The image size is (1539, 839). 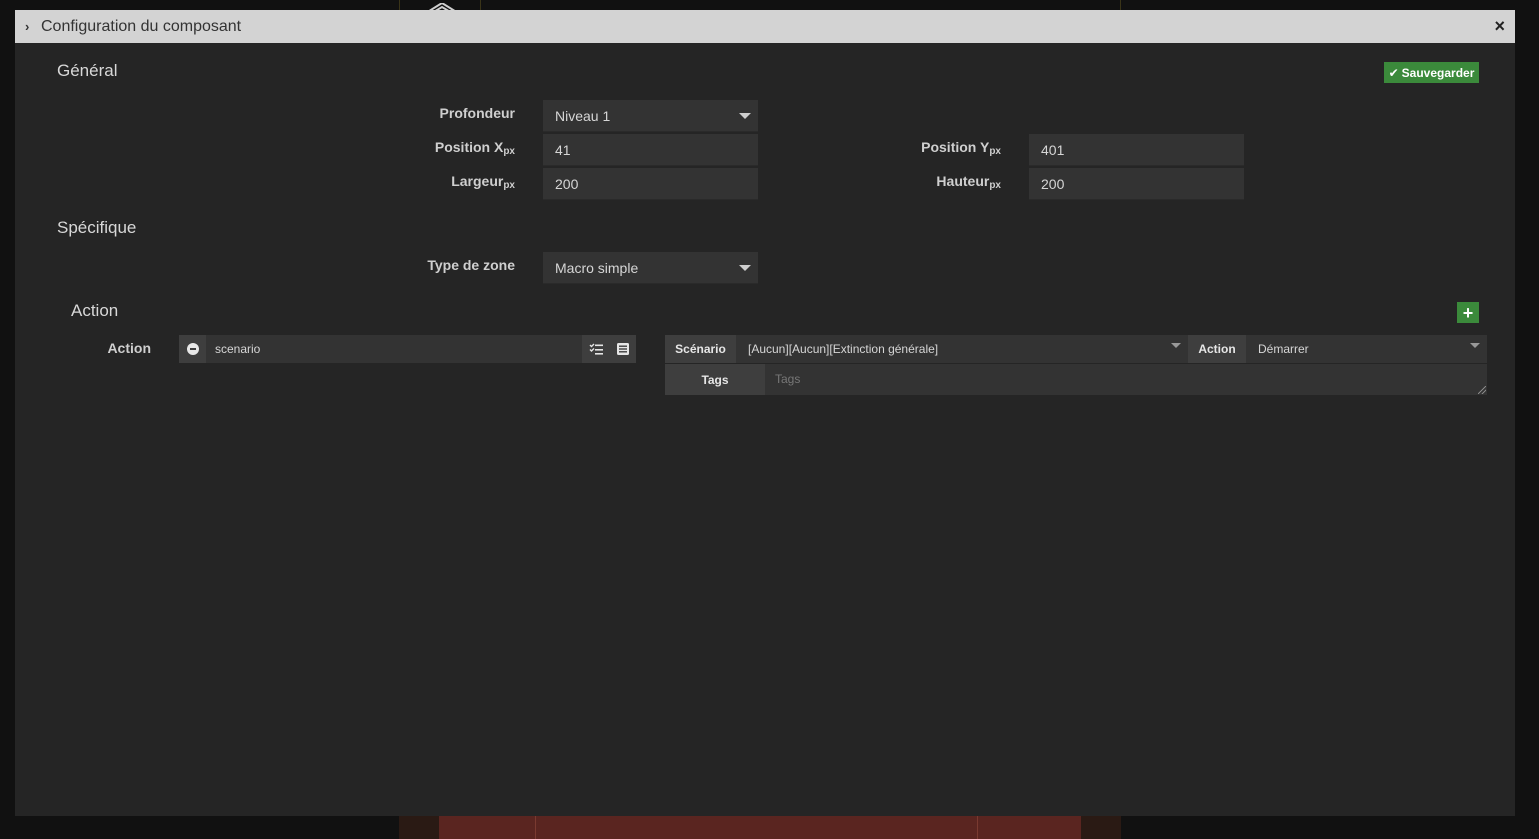 I want to click on pos-y-input: 401, so click(x=1136, y=150).